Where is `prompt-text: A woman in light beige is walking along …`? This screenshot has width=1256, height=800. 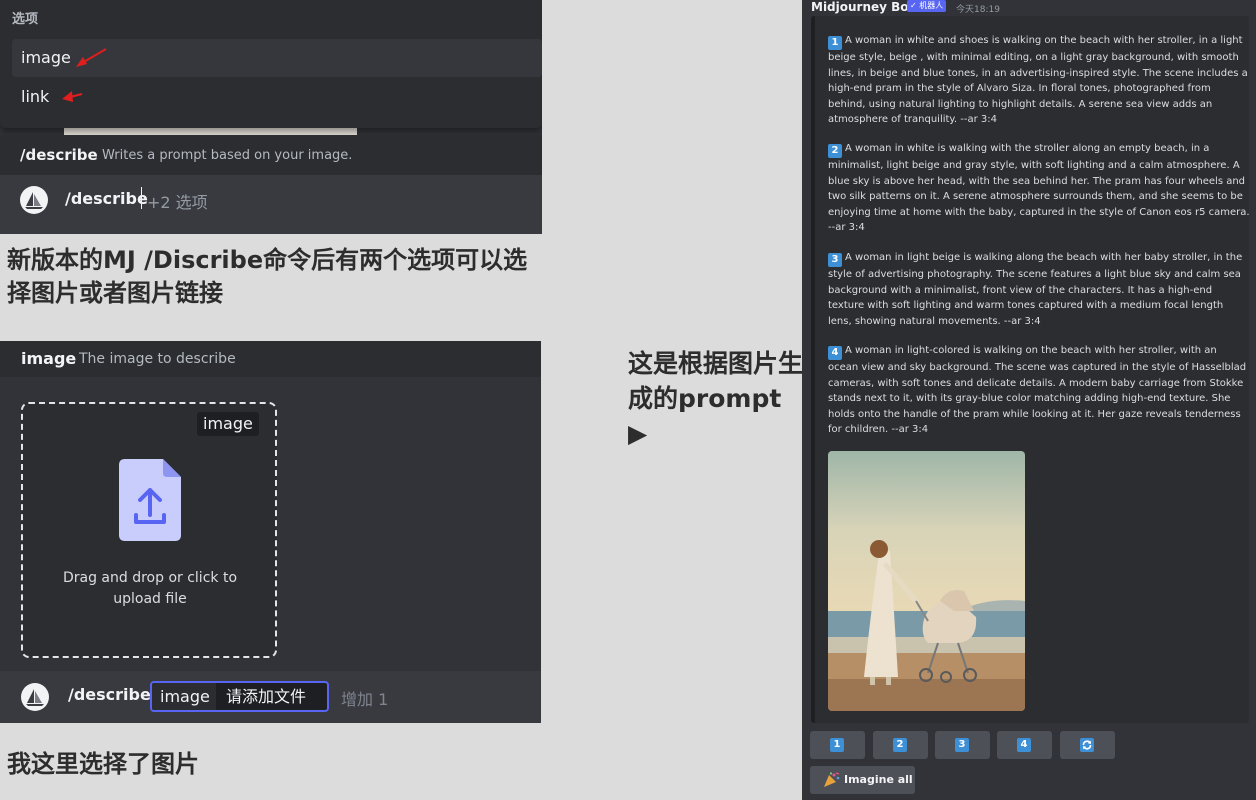
prompt-text: A woman in light beige is walking along … is located at coordinates (1035, 289).